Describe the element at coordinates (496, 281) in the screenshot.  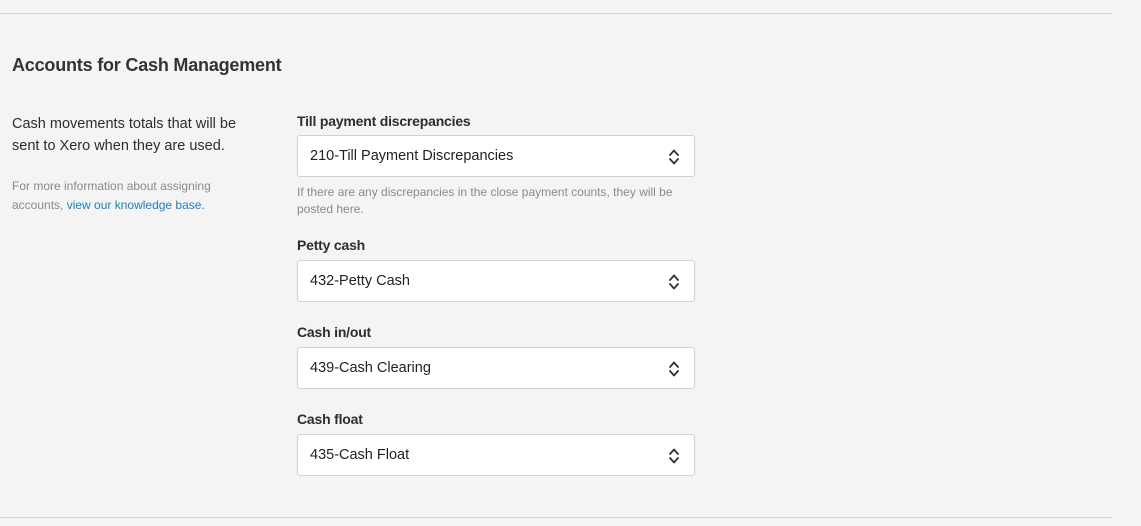
I see `petty-cash-select: 432-Petty Cash` at that location.